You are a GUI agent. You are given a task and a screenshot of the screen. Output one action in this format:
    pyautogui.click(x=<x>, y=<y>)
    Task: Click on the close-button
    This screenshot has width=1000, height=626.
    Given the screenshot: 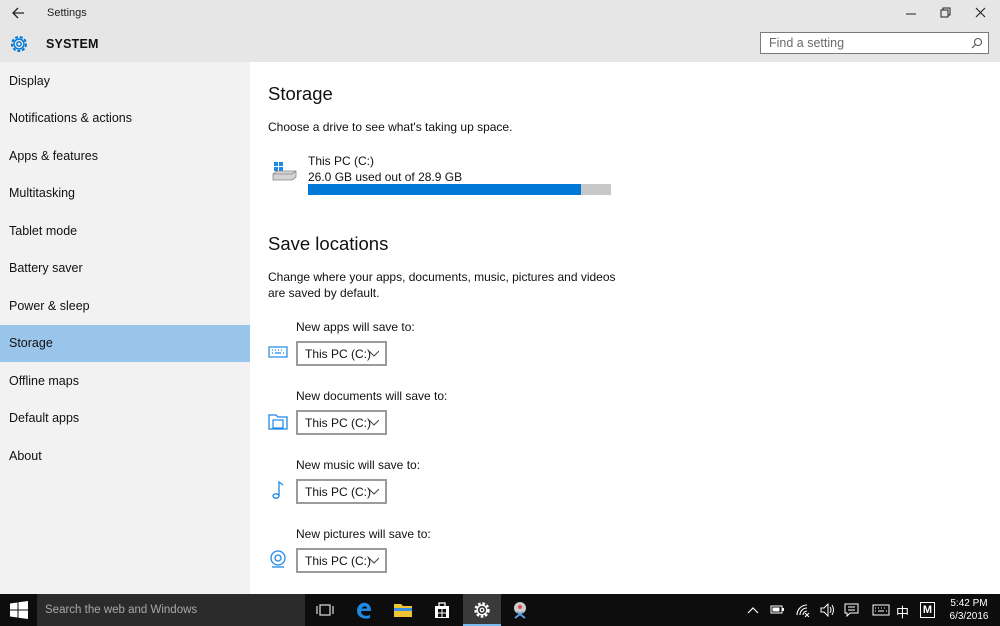 What is the action you would take?
    pyautogui.click(x=981, y=13)
    